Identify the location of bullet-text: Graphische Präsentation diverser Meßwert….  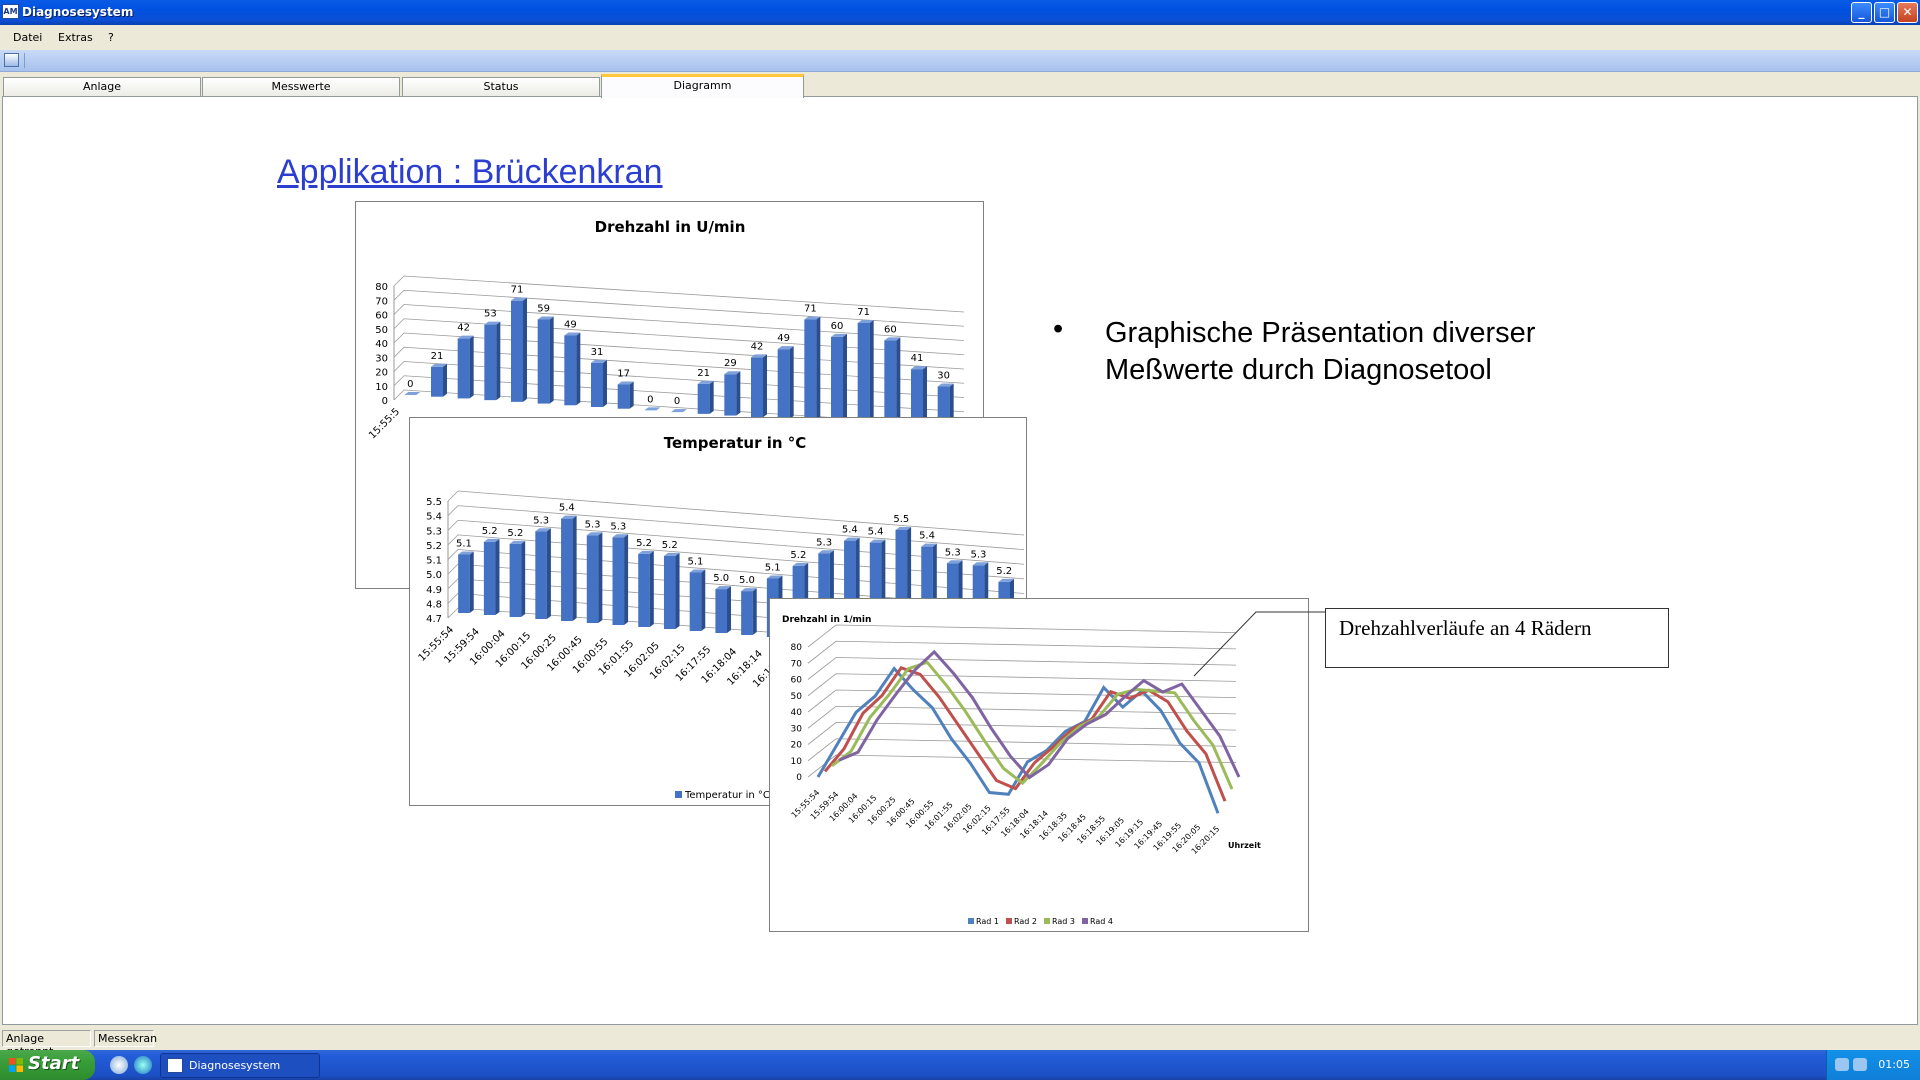
(1320, 351).